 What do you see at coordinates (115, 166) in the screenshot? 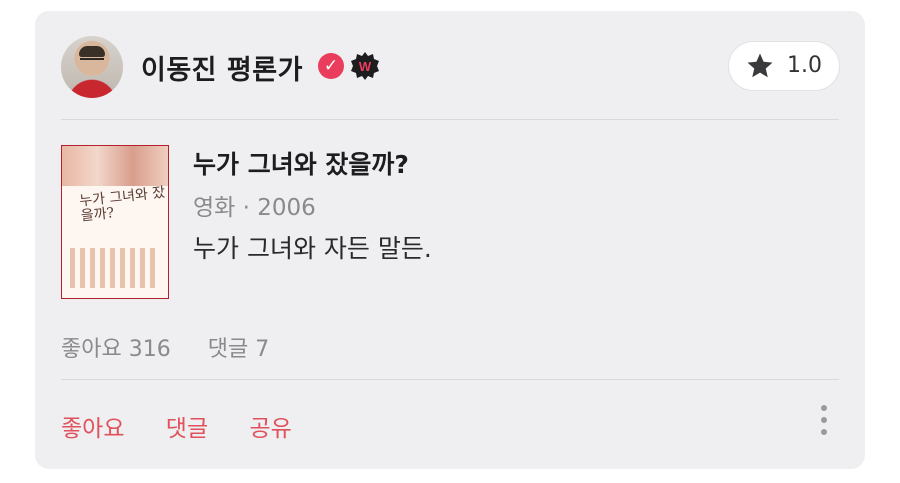
I see `poster-artwork-top` at bounding box center [115, 166].